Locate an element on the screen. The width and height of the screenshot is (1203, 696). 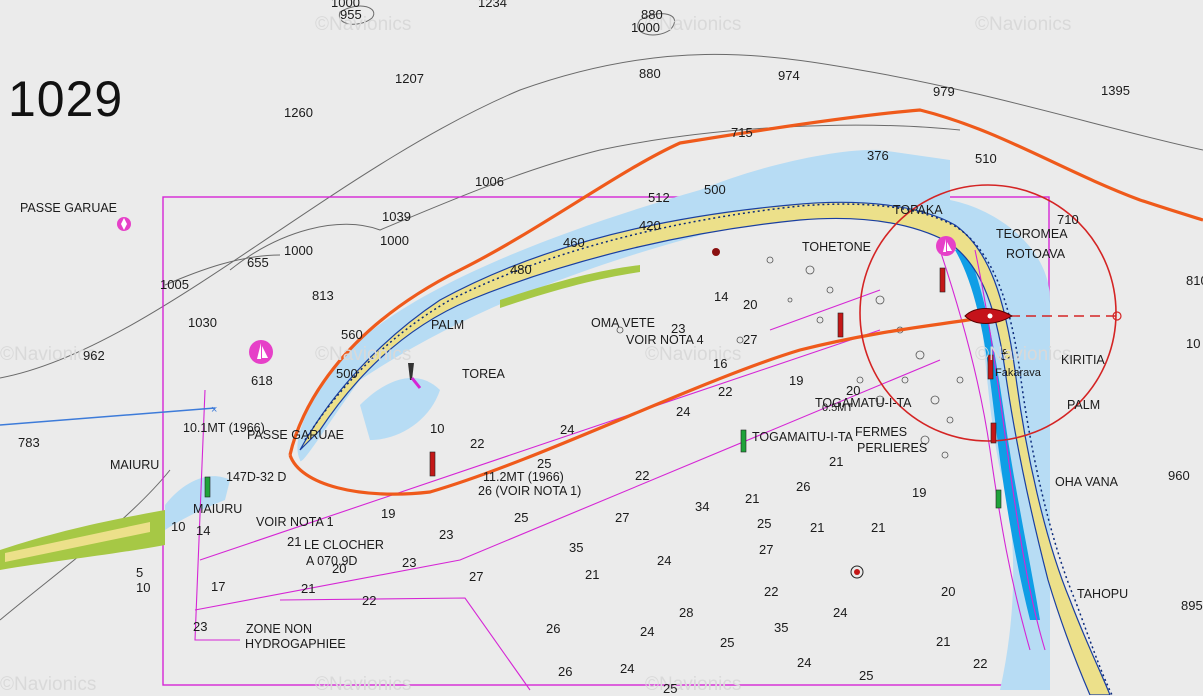
sounding: 17 is located at coordinates (218, 586).